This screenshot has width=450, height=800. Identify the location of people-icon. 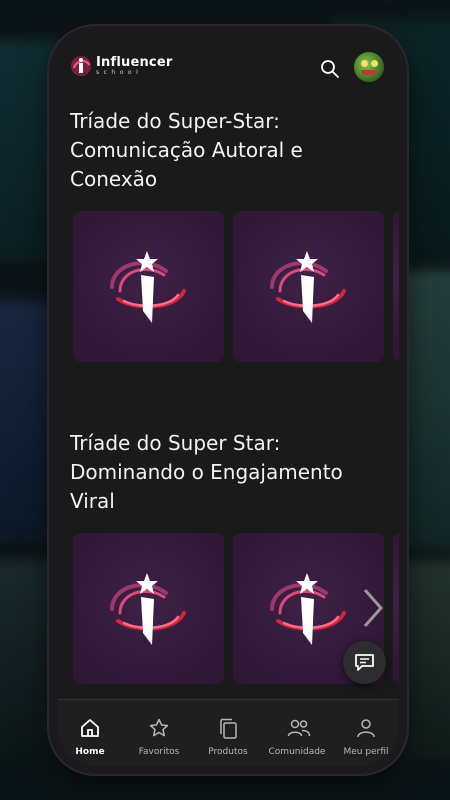
(299, 728).